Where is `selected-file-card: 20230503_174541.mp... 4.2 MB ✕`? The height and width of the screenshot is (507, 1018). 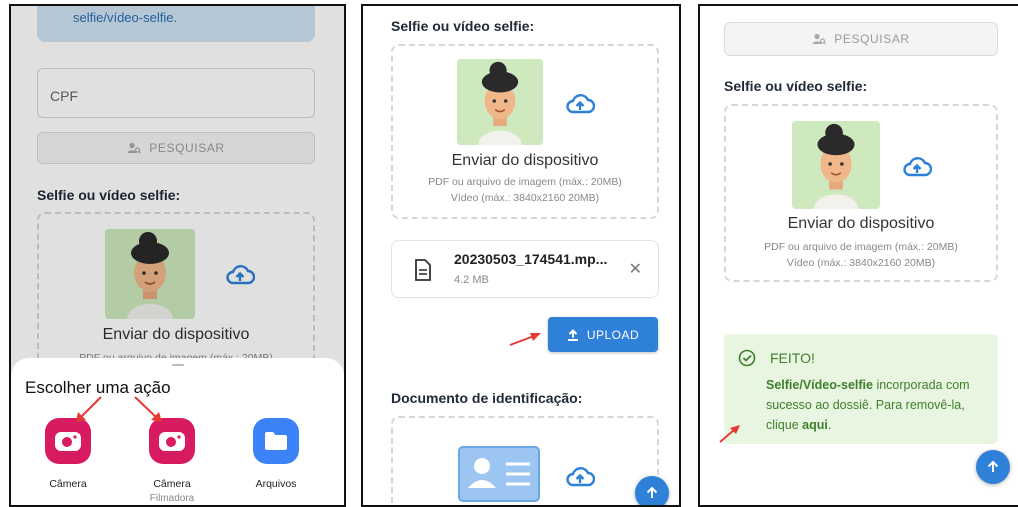
selected-file-card: 20230503_174541.mp... 4.2 MB ✕ is located at coordinates (525, 269).